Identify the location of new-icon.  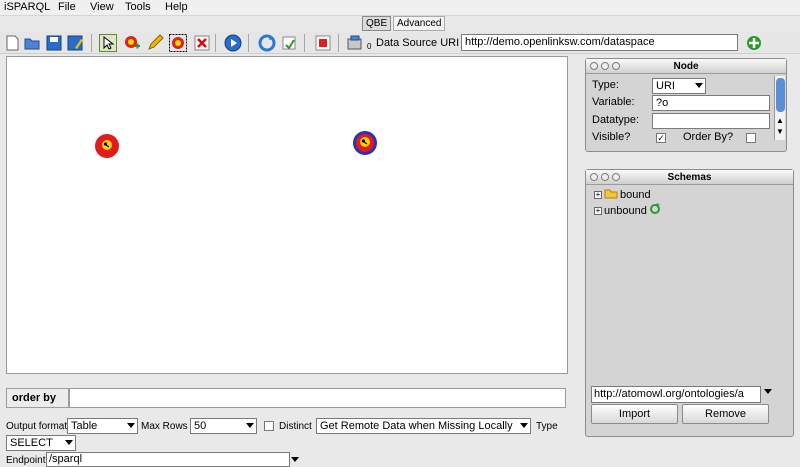
(12, 43).